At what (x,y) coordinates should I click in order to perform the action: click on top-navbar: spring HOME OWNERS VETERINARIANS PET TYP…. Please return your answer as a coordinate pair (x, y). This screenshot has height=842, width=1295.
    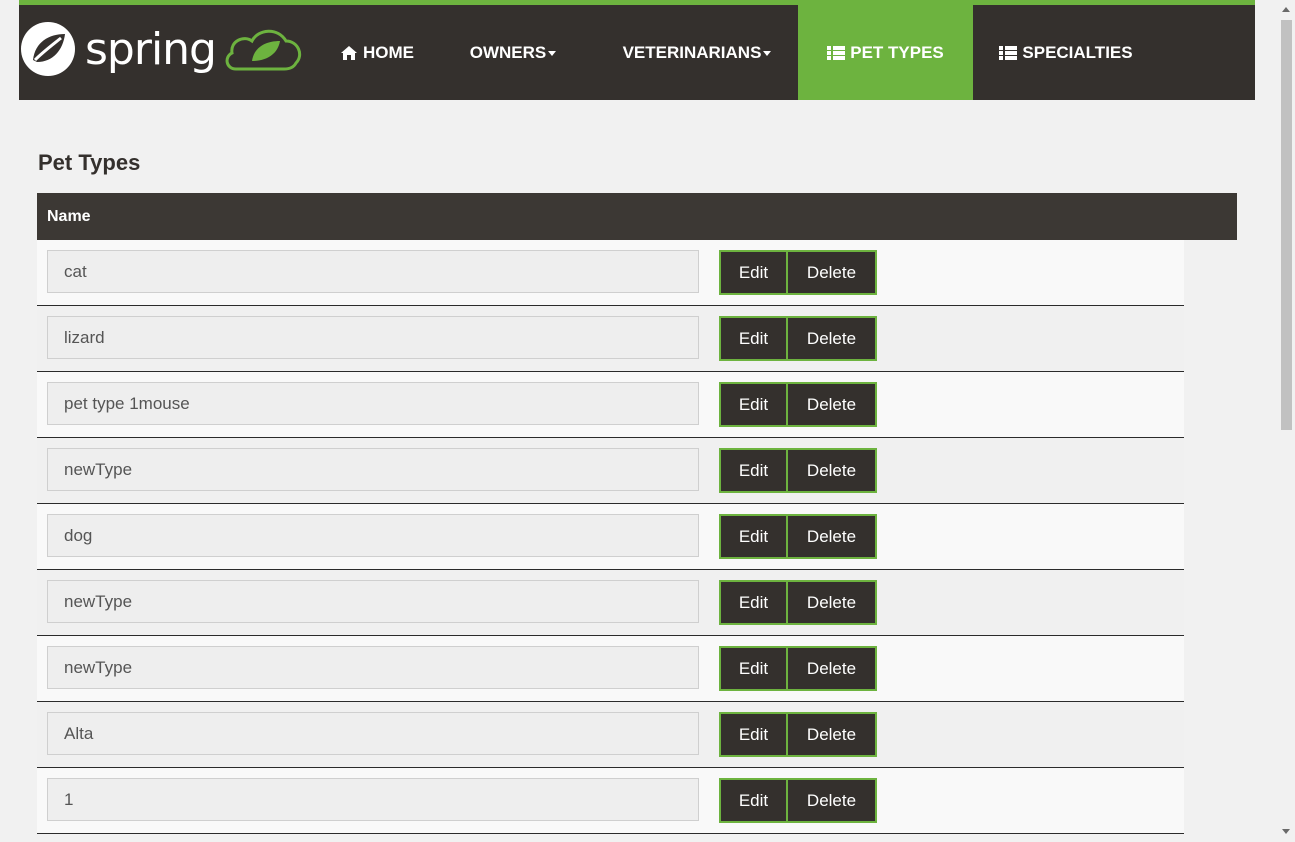
    Looking at the image, I should click on (637, 50).